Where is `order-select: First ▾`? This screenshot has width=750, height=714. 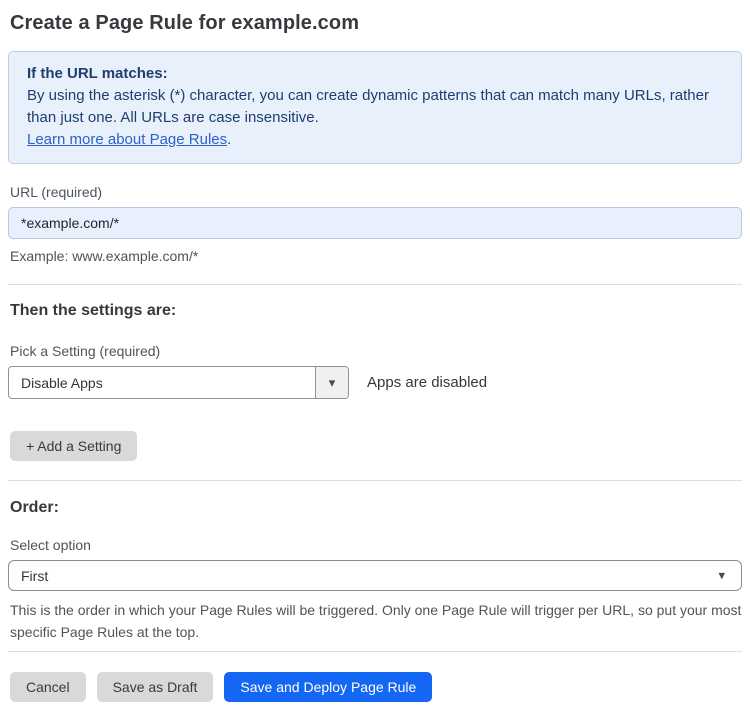
order-select: First ▾ is located at coordinates (375, 575).